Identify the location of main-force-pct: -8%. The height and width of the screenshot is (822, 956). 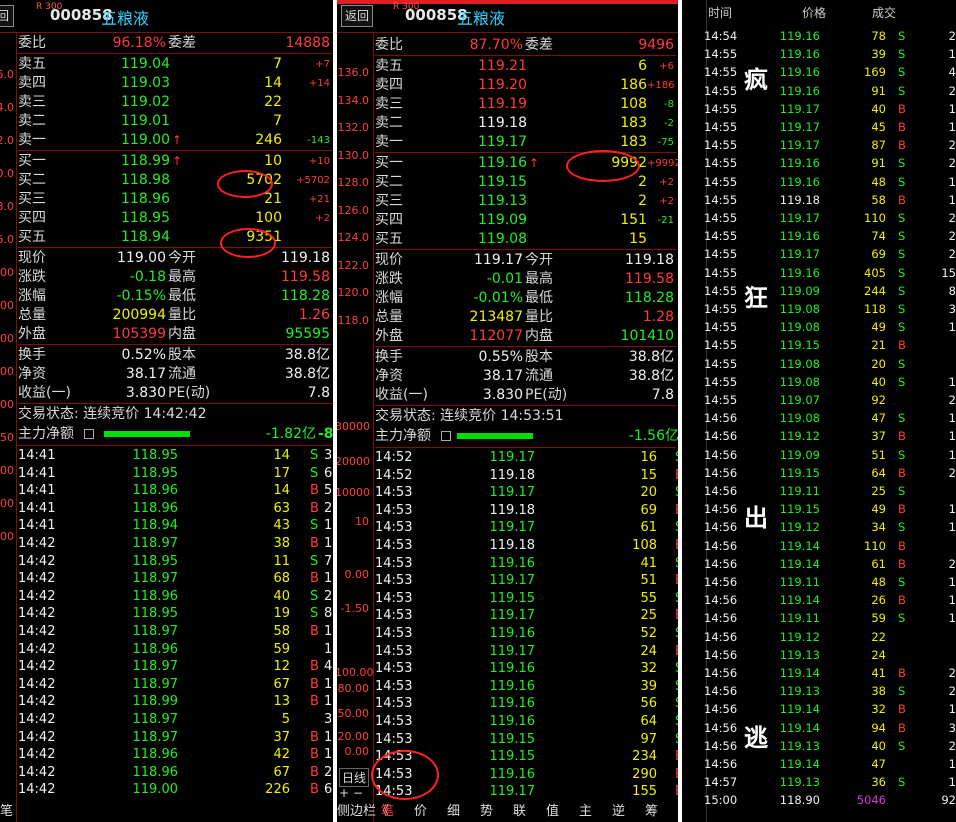
(325, 434).